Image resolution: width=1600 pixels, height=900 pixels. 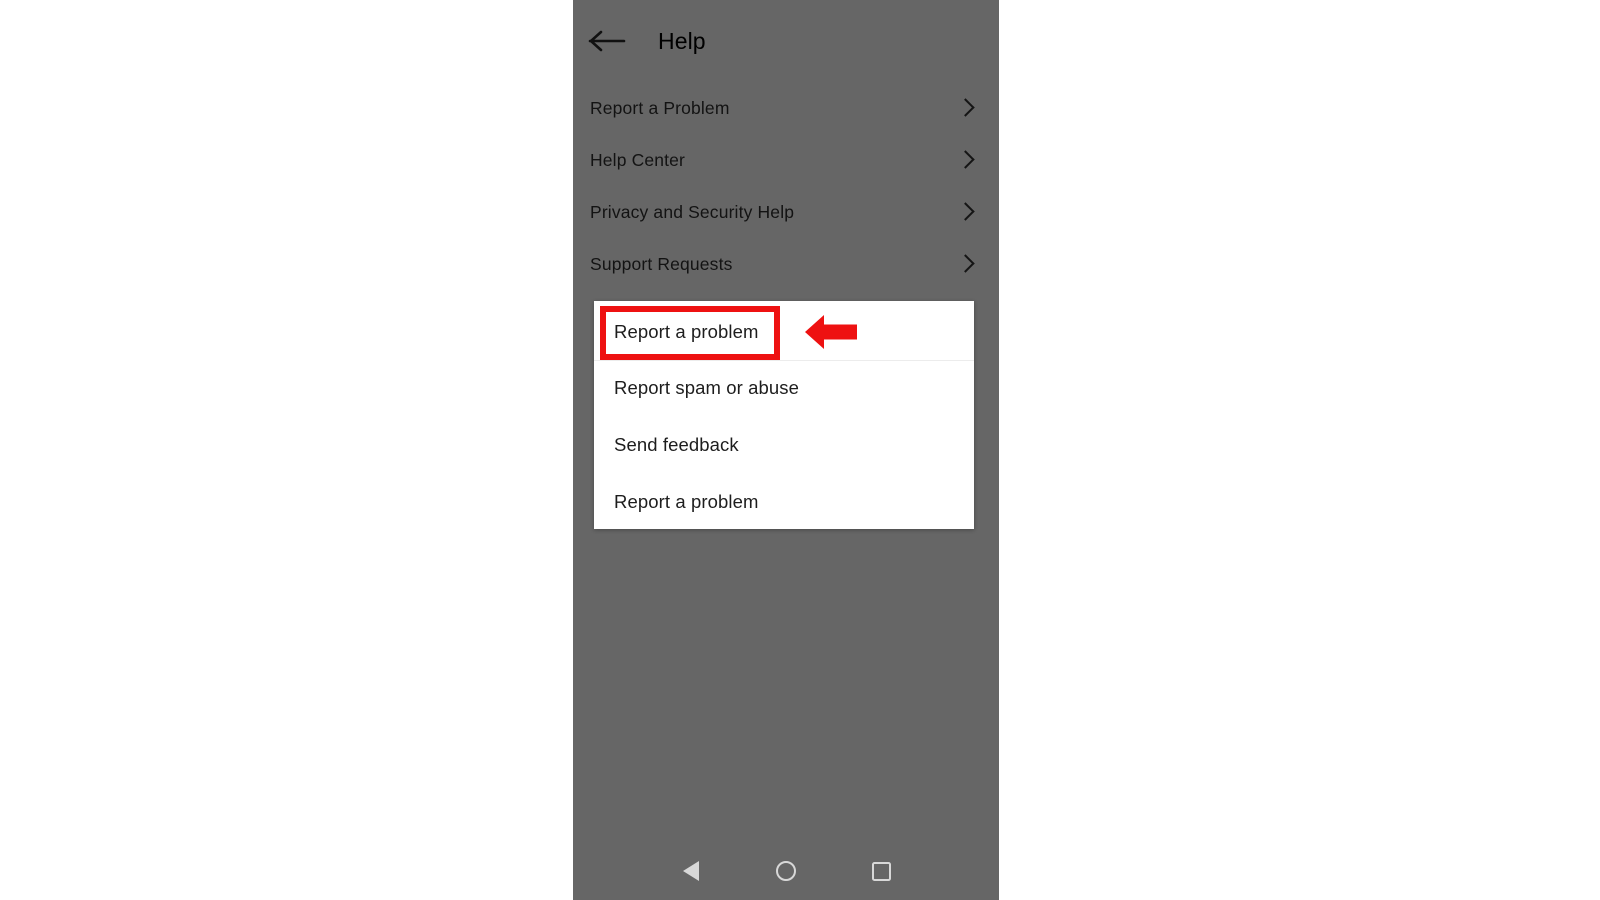 What do you see at coordinates (661, 263) in the screenshot?
I see `help-list-item-label: Support Requests` at bounding box center [661, 263].